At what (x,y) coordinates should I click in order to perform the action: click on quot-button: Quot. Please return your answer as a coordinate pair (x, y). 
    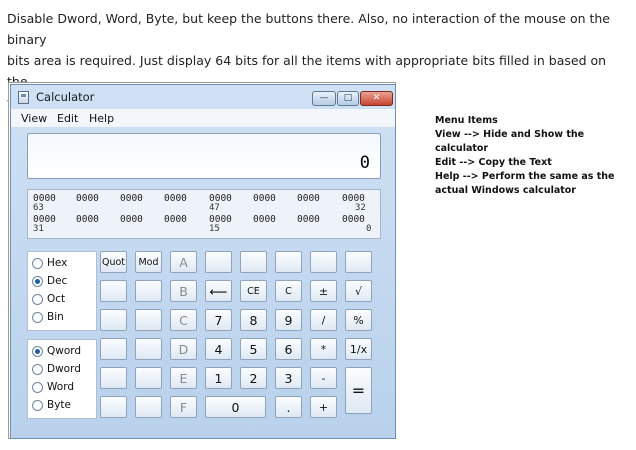
    Looking at the image, I should click on (113, 262).